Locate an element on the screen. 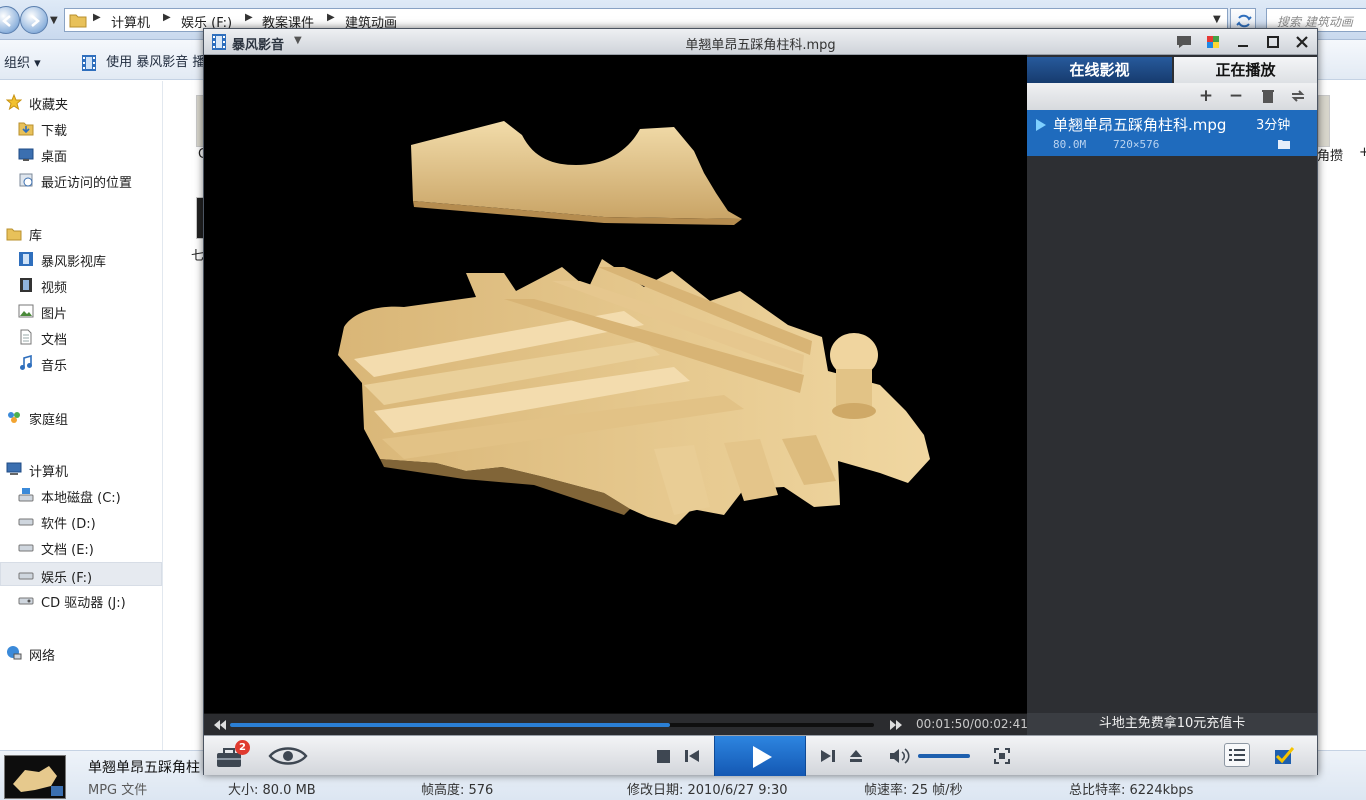  loop-mode-icon is located at coordinates (1298, 96).